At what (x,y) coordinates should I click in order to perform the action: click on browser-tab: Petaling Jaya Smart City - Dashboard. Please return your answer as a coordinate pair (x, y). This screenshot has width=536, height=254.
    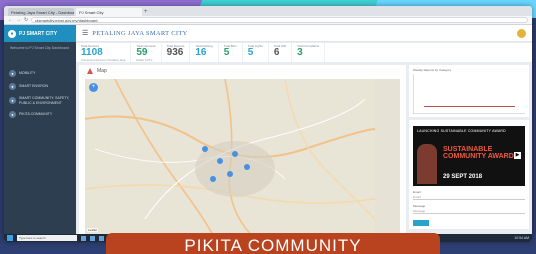
    Looking at the image, I should click on (41, 12).